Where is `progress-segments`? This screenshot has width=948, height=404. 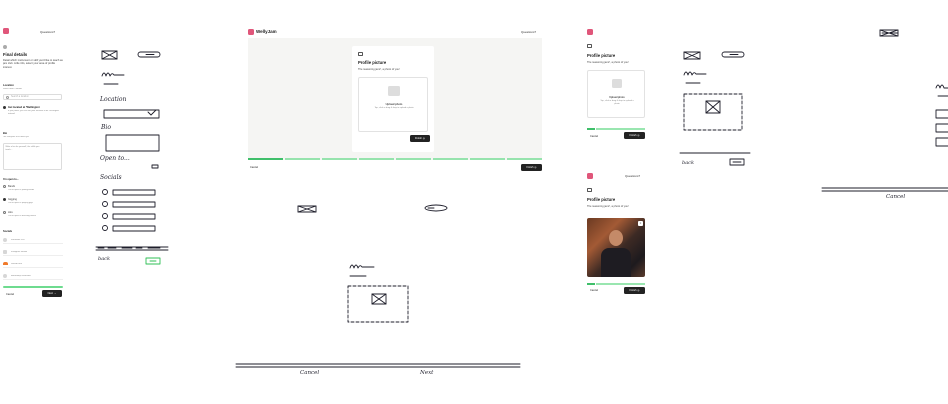 progress-segments is located at coordinates (395, 159).